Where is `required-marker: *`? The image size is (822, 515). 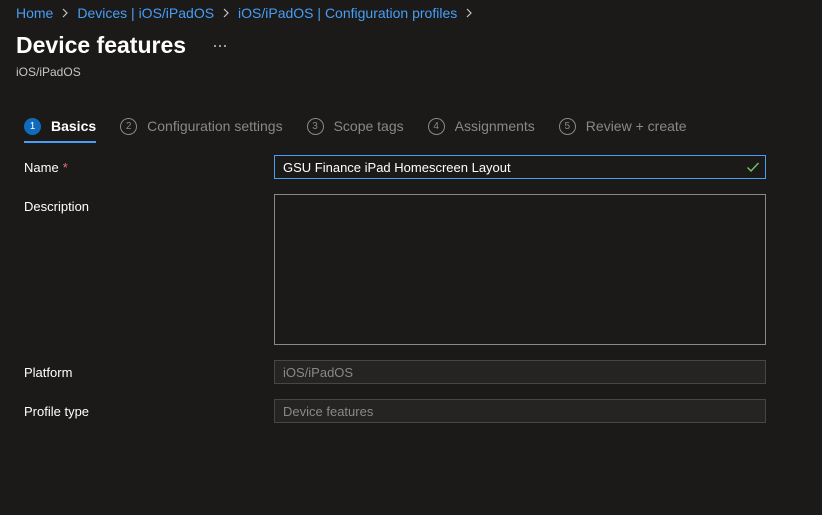 required-marker: * is located at coordinates (65, 167).